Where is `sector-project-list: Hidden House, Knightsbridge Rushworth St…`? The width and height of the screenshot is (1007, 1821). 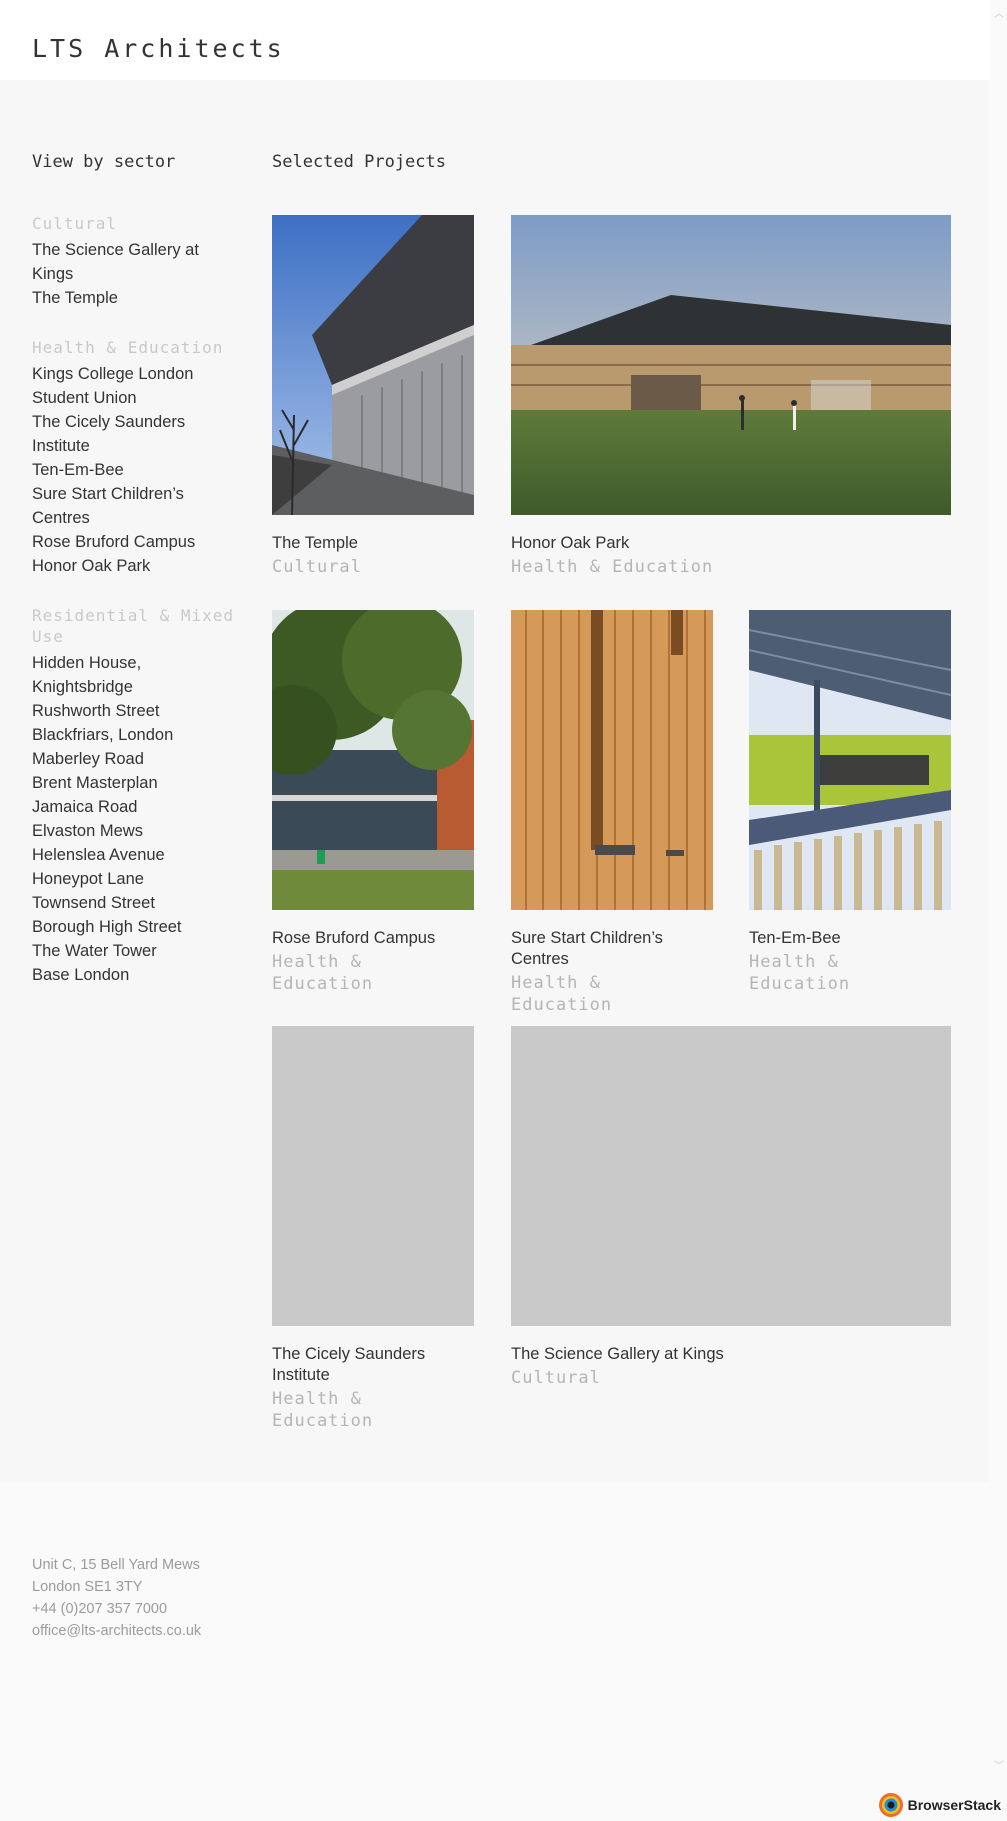
sector-project-list: Hidden House, Knightsbridge Rushworth St… is located at coordinates (137, 819).